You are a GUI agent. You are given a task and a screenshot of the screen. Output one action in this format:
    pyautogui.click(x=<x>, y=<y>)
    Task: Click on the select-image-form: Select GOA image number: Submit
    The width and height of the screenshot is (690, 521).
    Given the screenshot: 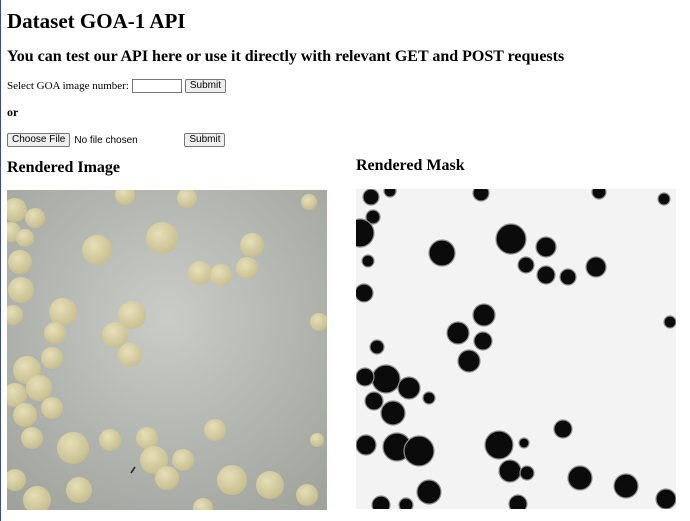 What is the action you would take?
    pyautogui.click(x=117, y=86)
    